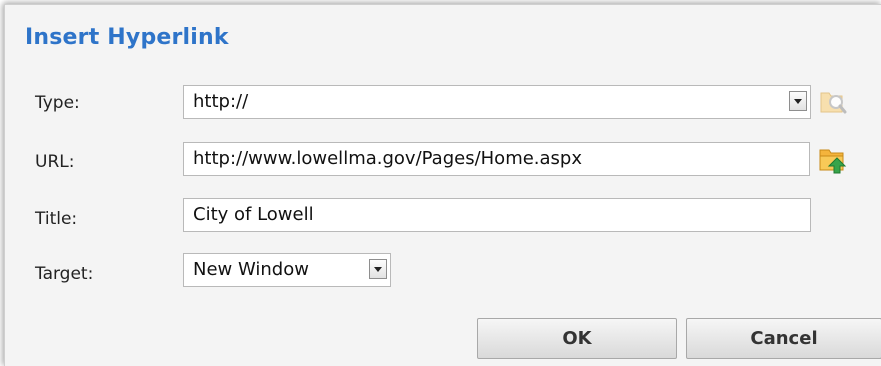 Image resolution: width=881 pixels, height=366 pixels. Describe the element at coordinates (783, 338) in the screenshot. I see `cancel-button: Cancel` at that location.